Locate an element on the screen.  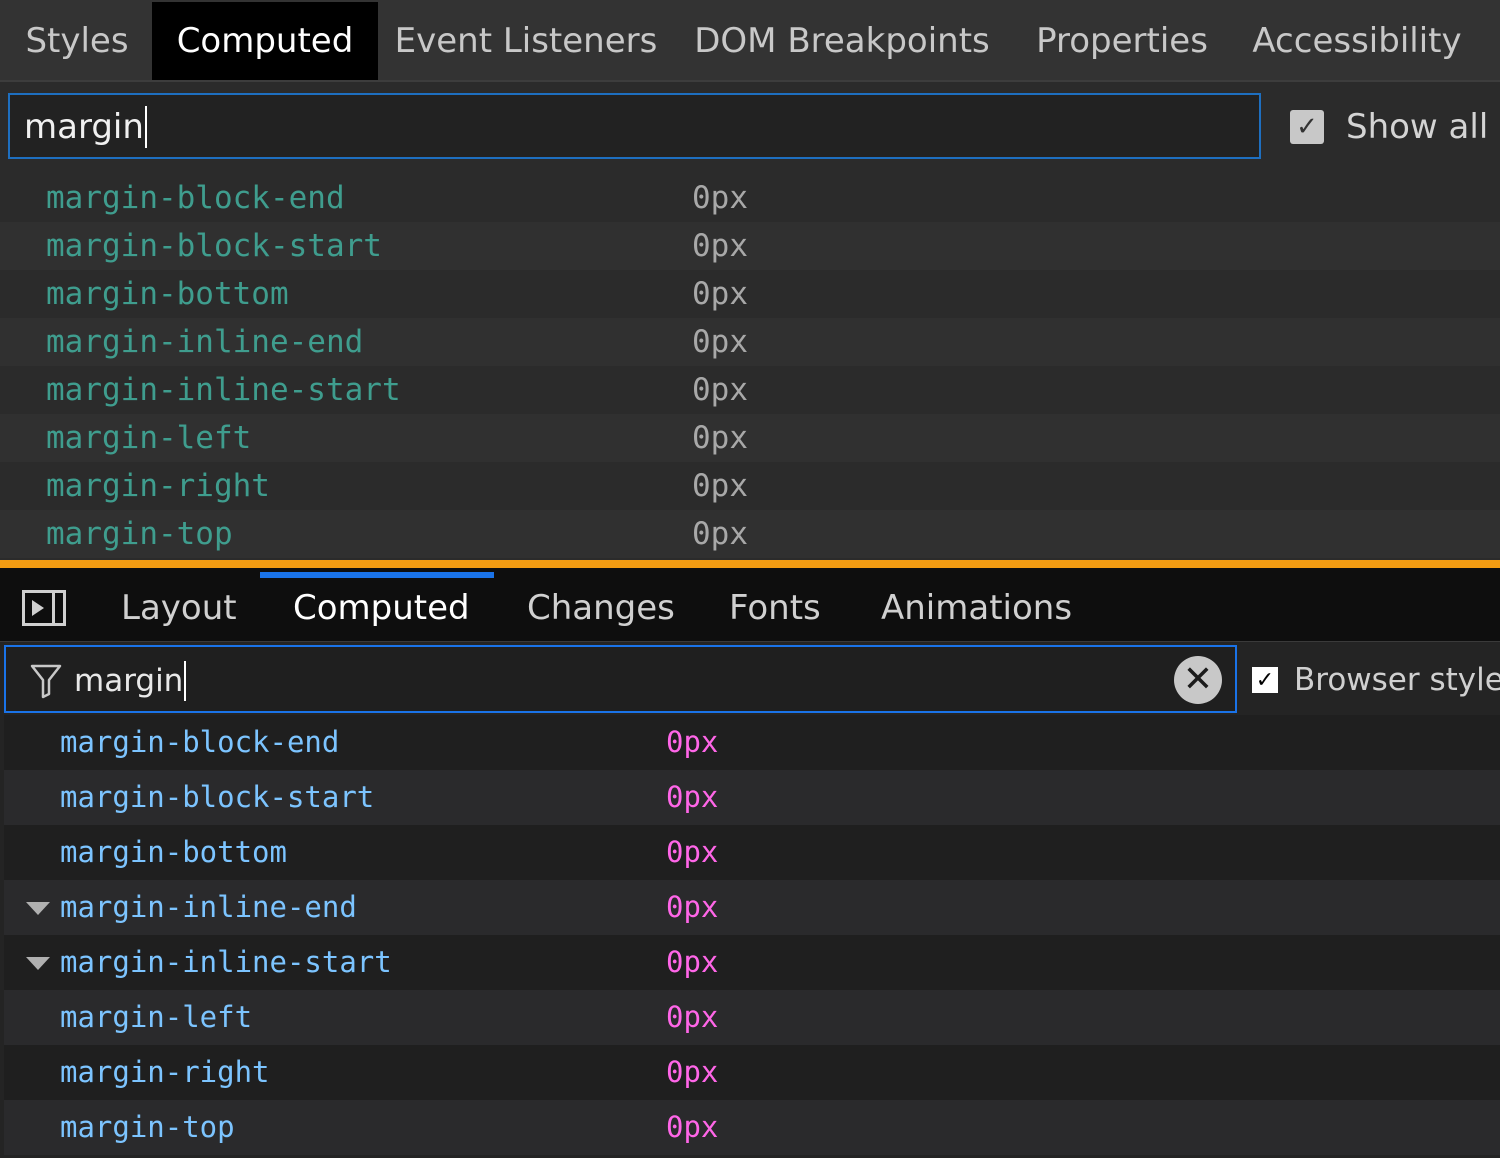
close-icon: ✕ is located at coordinates (1198, 680).